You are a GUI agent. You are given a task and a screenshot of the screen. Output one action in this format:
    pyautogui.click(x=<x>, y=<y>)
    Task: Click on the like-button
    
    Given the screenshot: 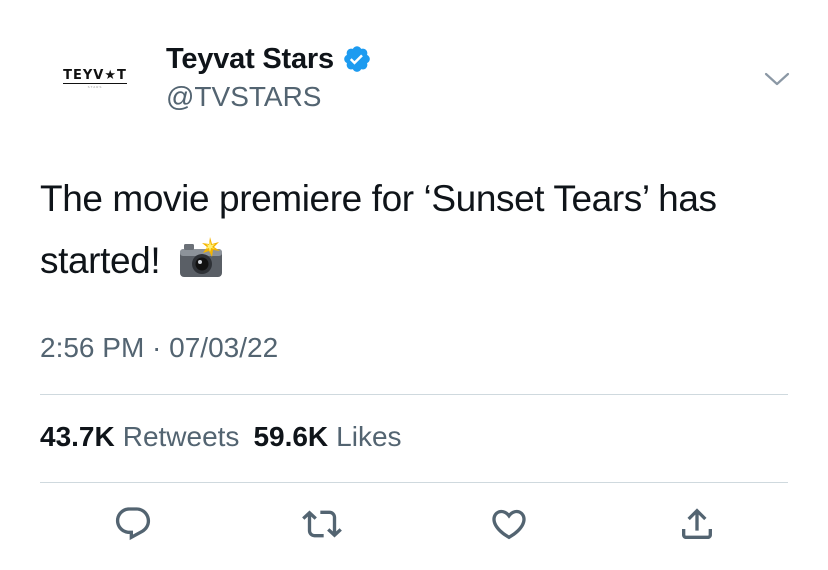 What is the action you would take?
    pyautogui.click(x=509, y=524)
    